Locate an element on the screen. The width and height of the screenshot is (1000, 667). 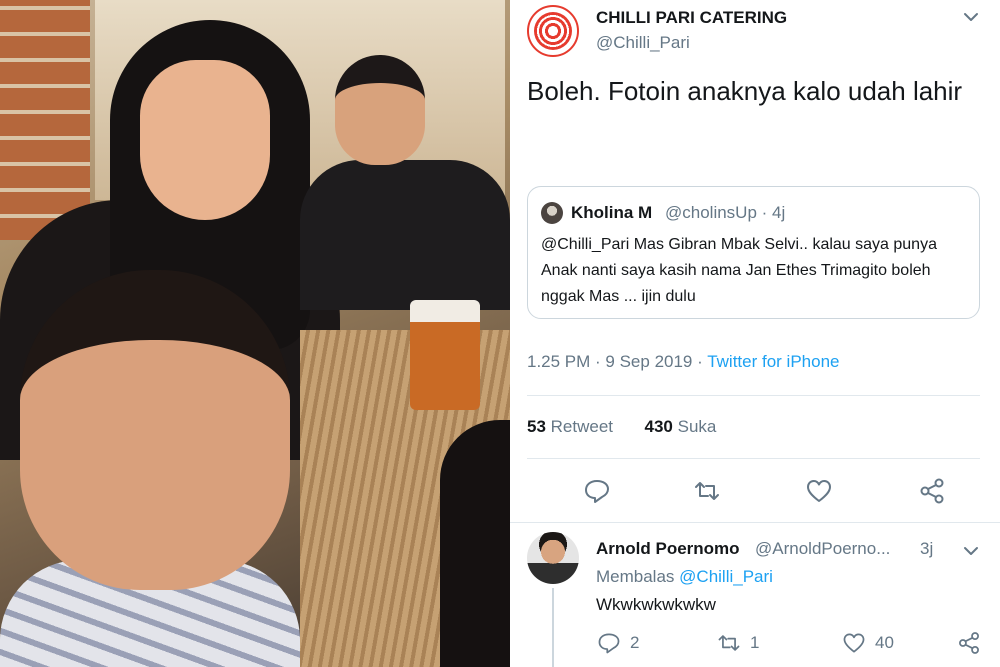
tweet-text: Boleh. Fotoin anaknya kalo udah lahir is located at coordinates (745, 91).